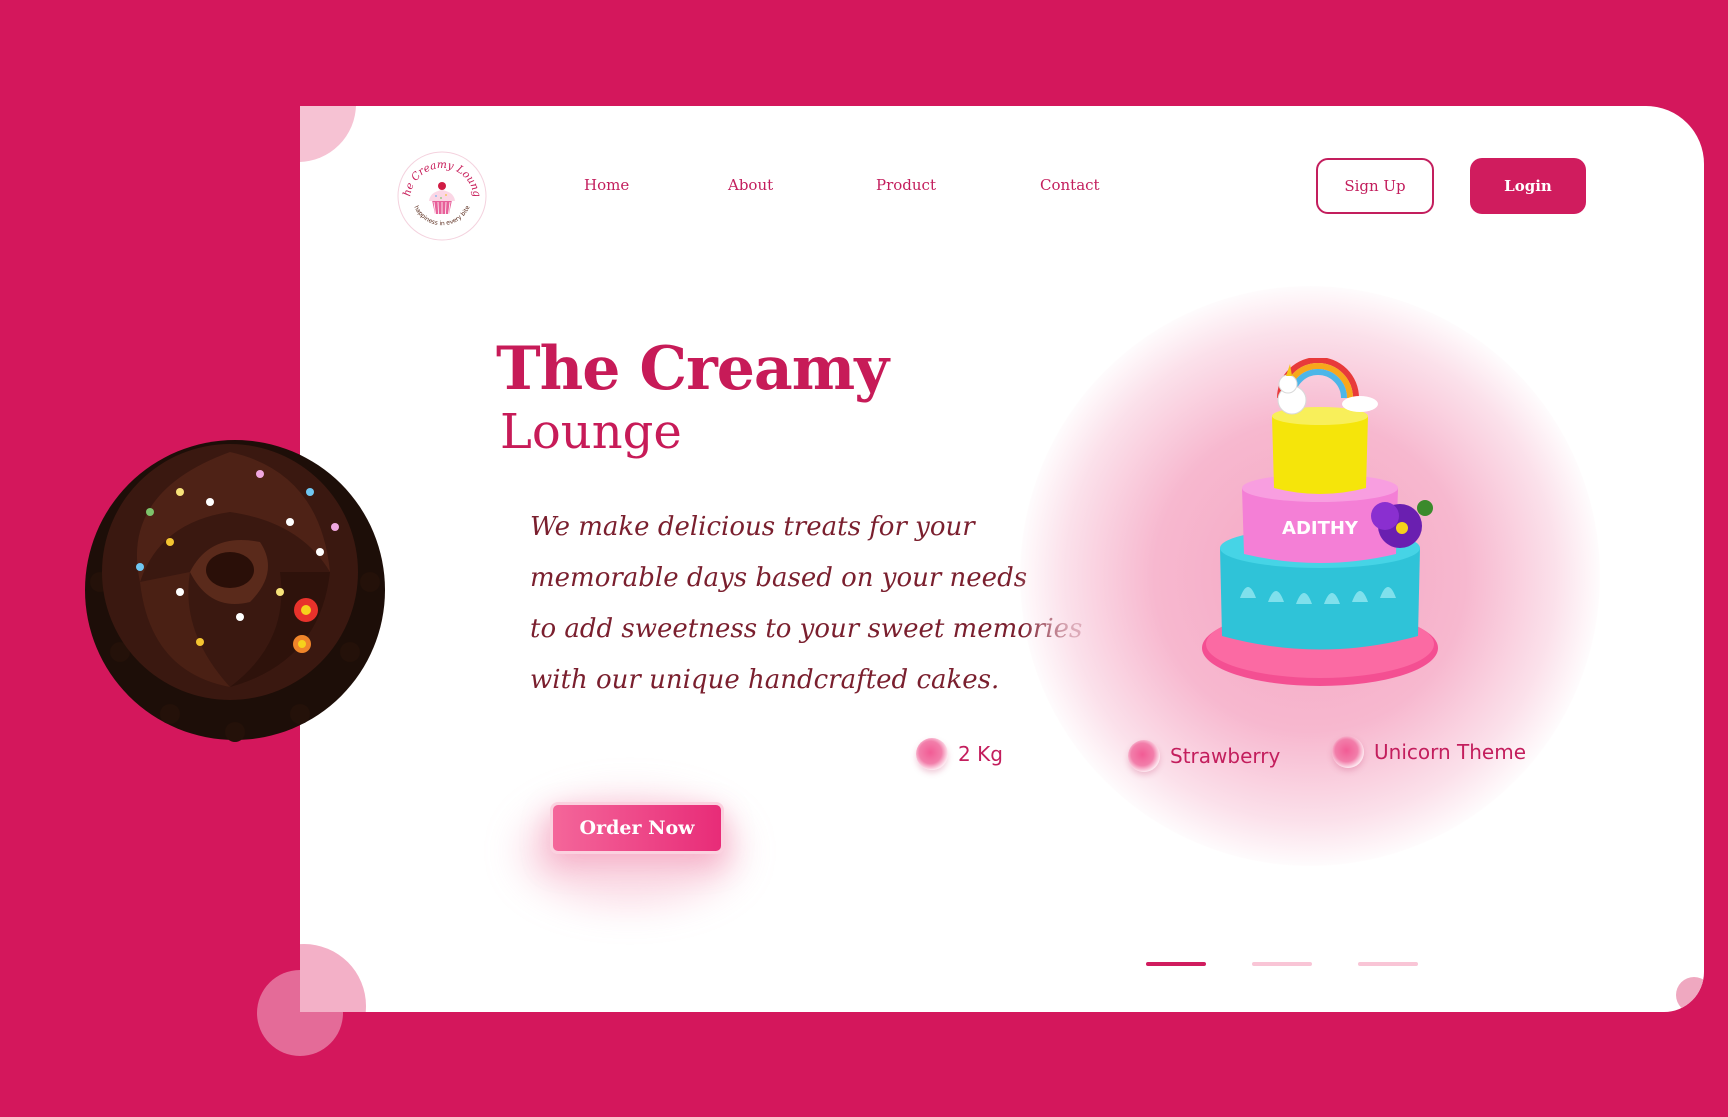  What do you see at coordinates (980, 754) in the screenshot?
I see `feature-label: 2 Kg` at bounding box center [980, 754].